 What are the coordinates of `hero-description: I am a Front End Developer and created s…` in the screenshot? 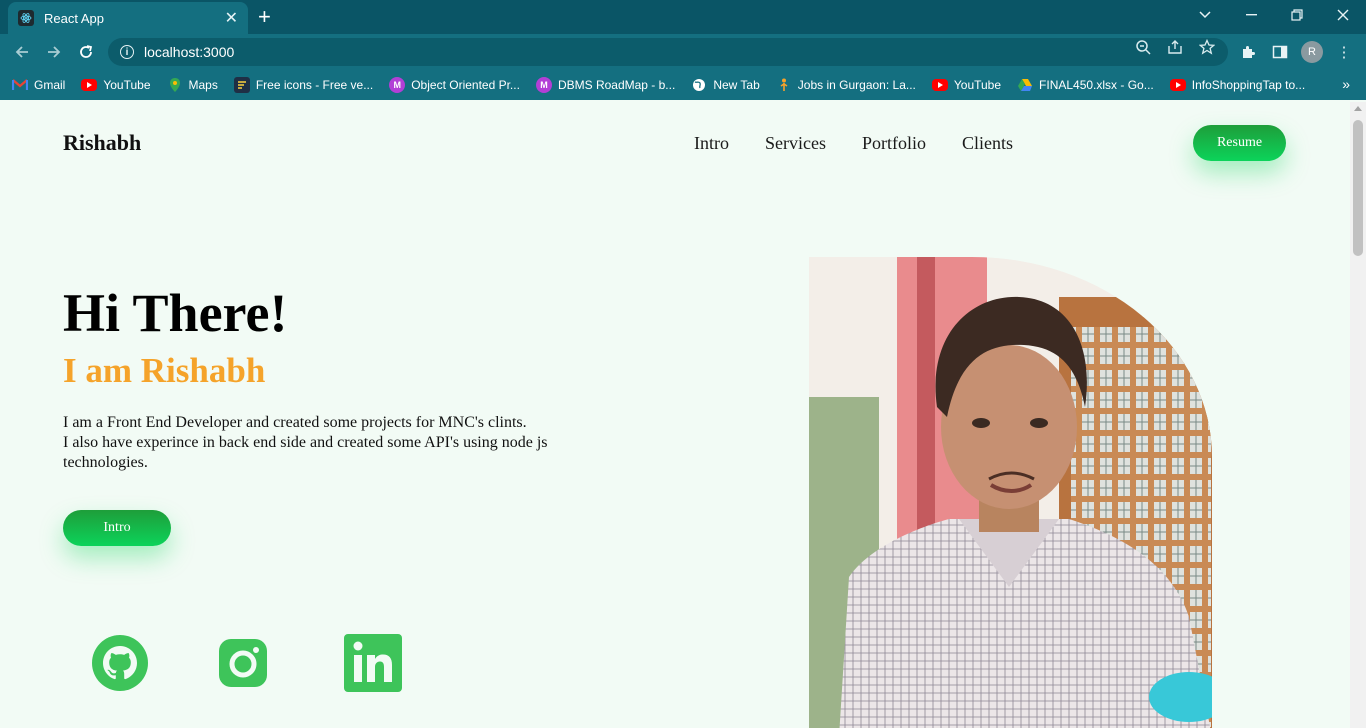 It's located at (333, 443).